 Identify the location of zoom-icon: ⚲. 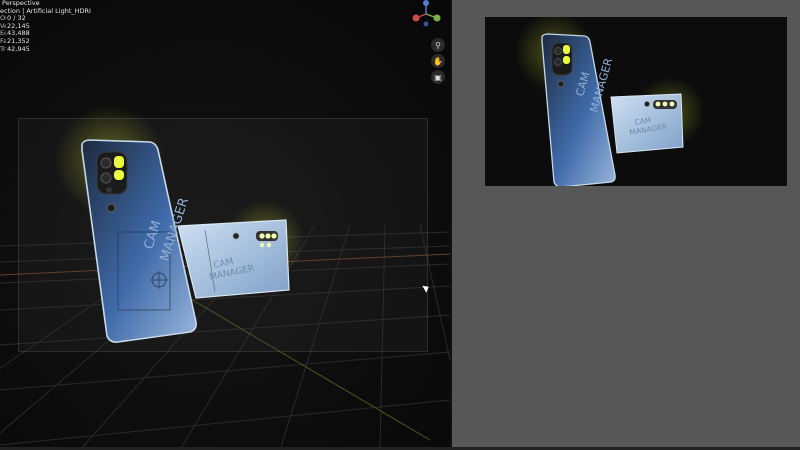
(438, 45).